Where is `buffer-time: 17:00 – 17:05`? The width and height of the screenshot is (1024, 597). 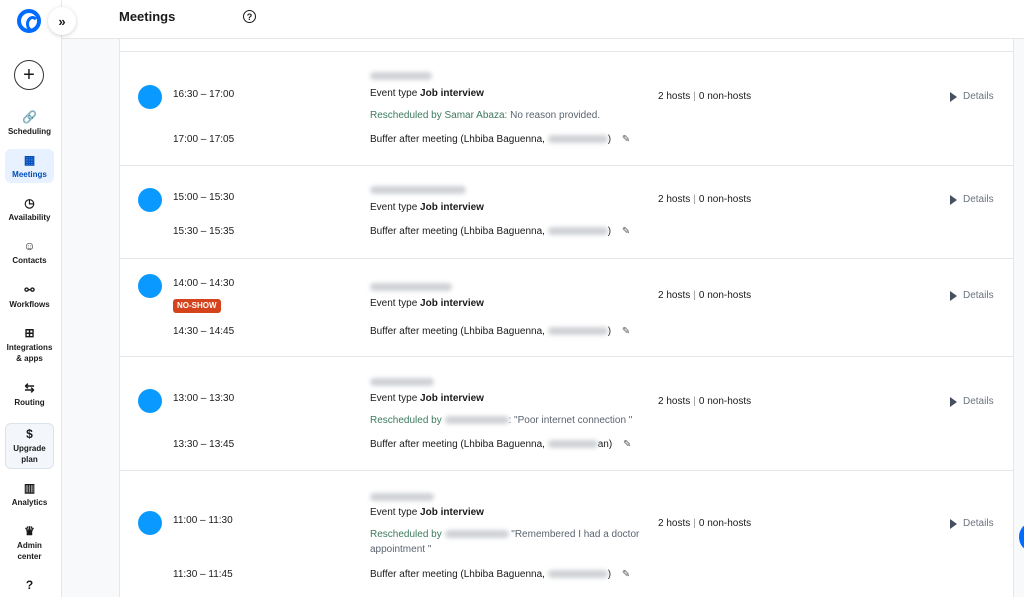 buffer-time: 17:00 – 17:05 is located at coordinates (204, 139).